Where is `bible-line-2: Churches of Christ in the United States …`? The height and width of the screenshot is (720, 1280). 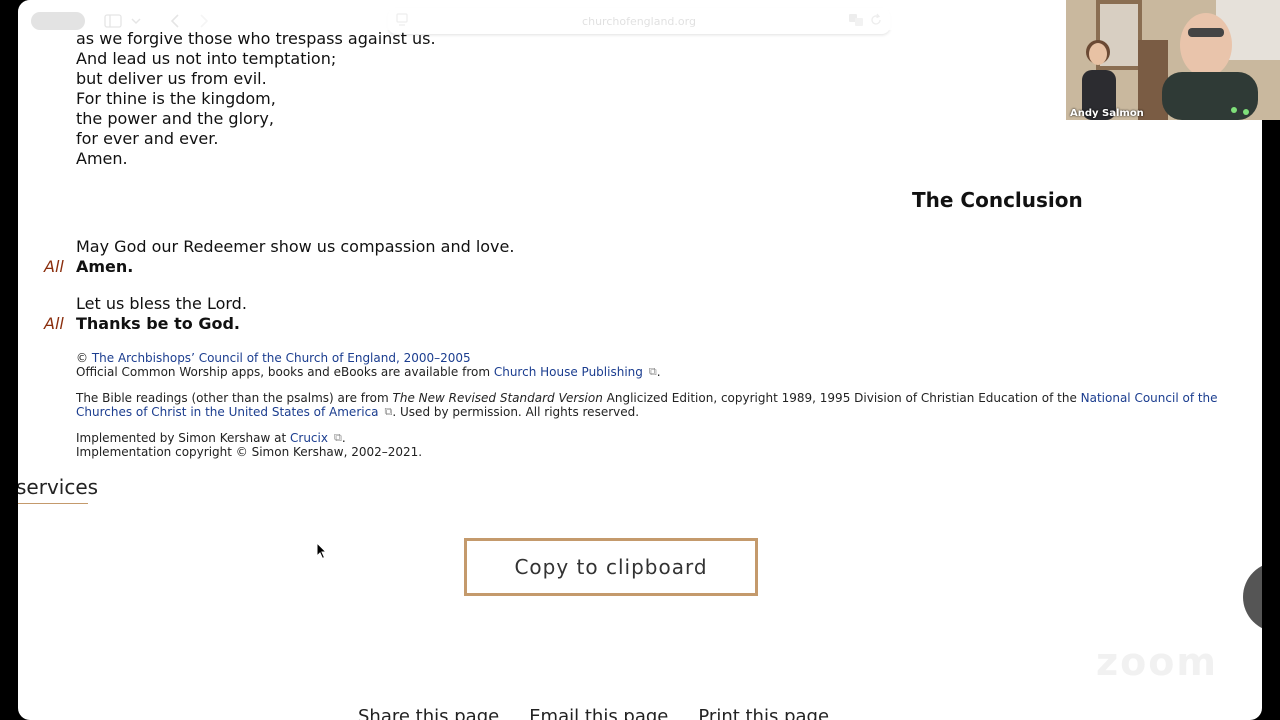
bible-line-2: Churches of Christ in the United States … is located at coordinates (357, 412).